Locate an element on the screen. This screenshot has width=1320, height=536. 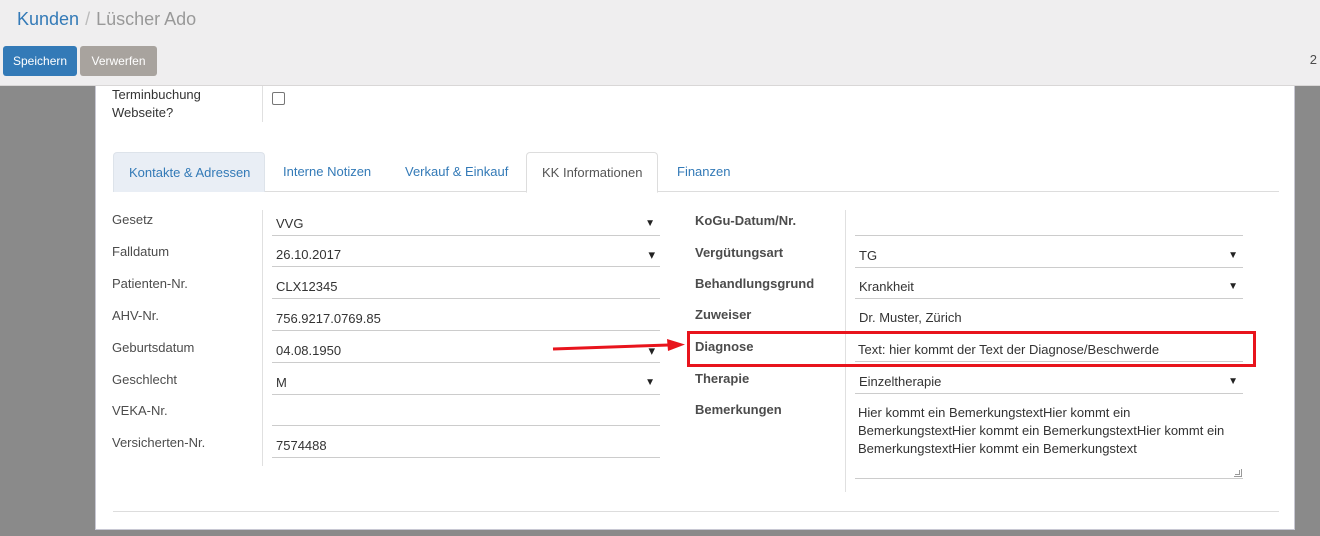
verguetungsart-select: TG ▼ is located at coordinates (1049, 256).